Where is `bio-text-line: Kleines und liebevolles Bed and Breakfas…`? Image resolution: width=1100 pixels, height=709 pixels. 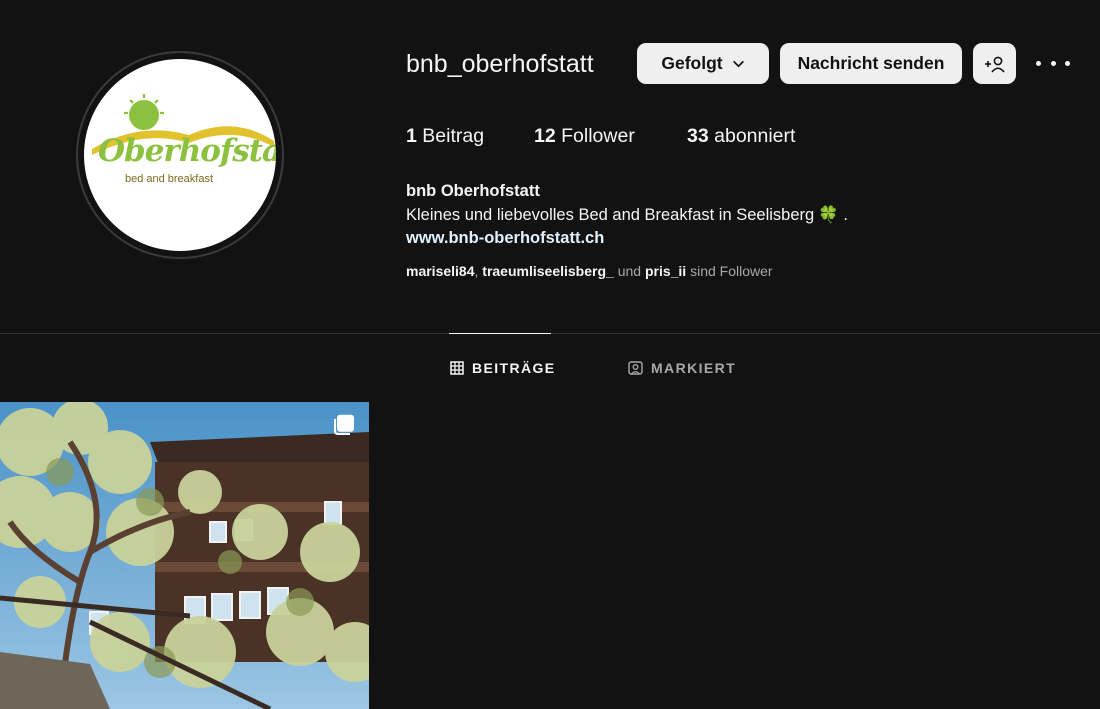 bio-text-line: Kleines und liebevolles Bed and Breakfas… is located at coordinates (627, 216).